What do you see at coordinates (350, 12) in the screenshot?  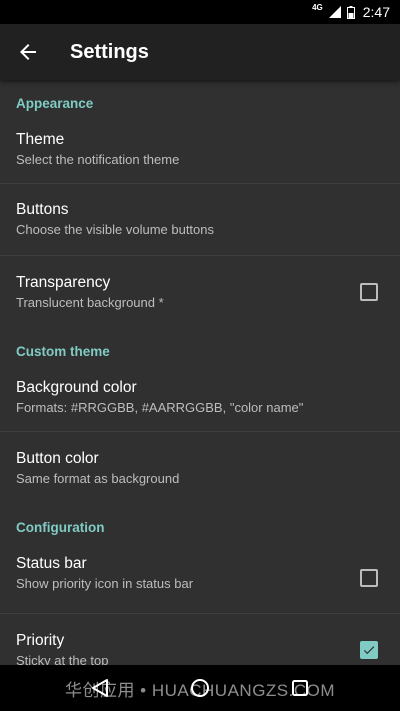 I see `battery-icon` at bounding box center [350, 12].